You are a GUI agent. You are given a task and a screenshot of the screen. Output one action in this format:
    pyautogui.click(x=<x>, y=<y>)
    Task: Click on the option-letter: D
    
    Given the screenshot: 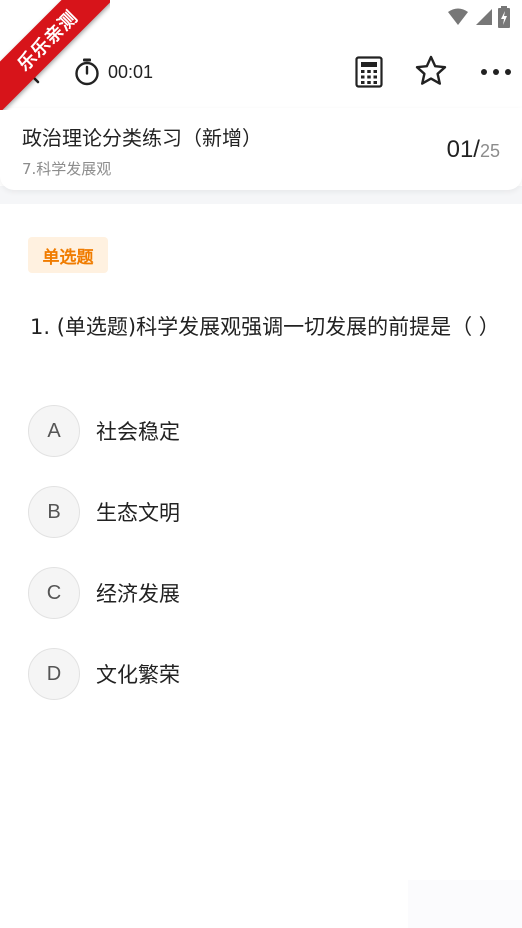 What is the action you would take?
    pyautogui.click(x=54, y=674)
    